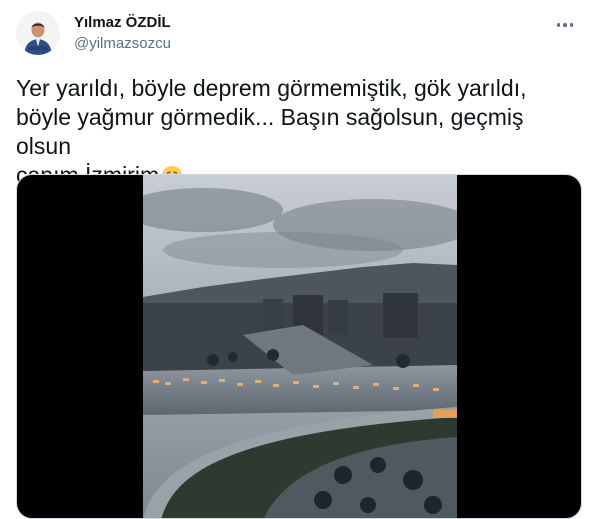 This screenshot has width=592, height=519. I want to click on author-info: Yılmaz ÖZDİL @yilmazsozcu, so click(122, 33).